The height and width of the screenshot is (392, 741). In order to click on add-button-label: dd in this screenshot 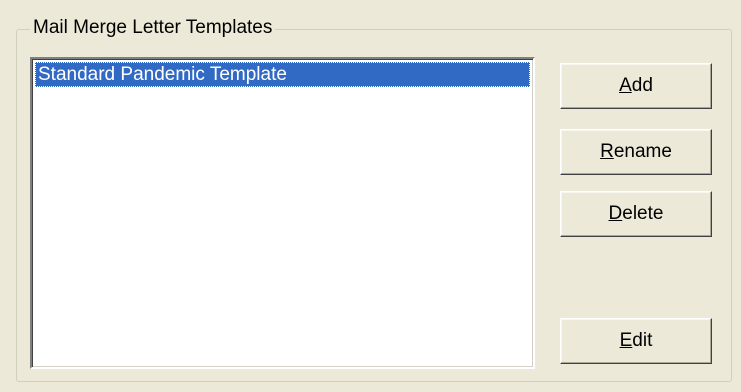, I will do `click(642, 85)`.